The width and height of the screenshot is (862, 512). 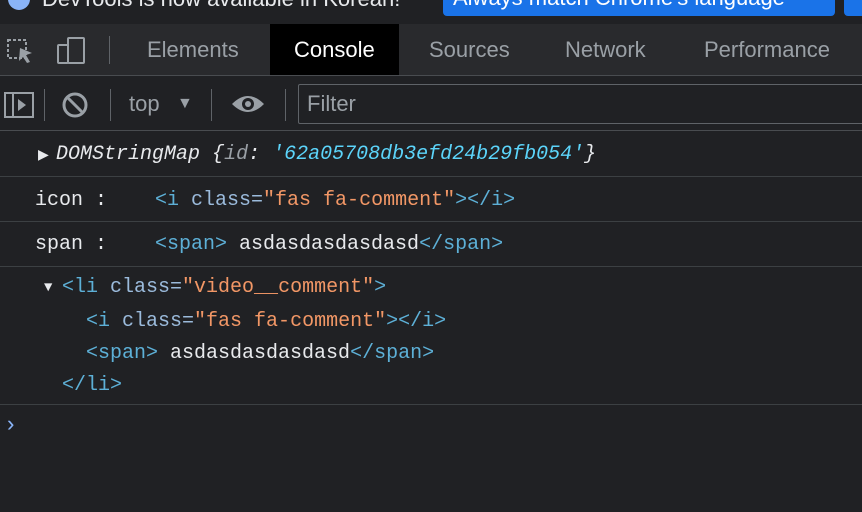 I want to click on tab-network: Network, so click(x=605, y=49).